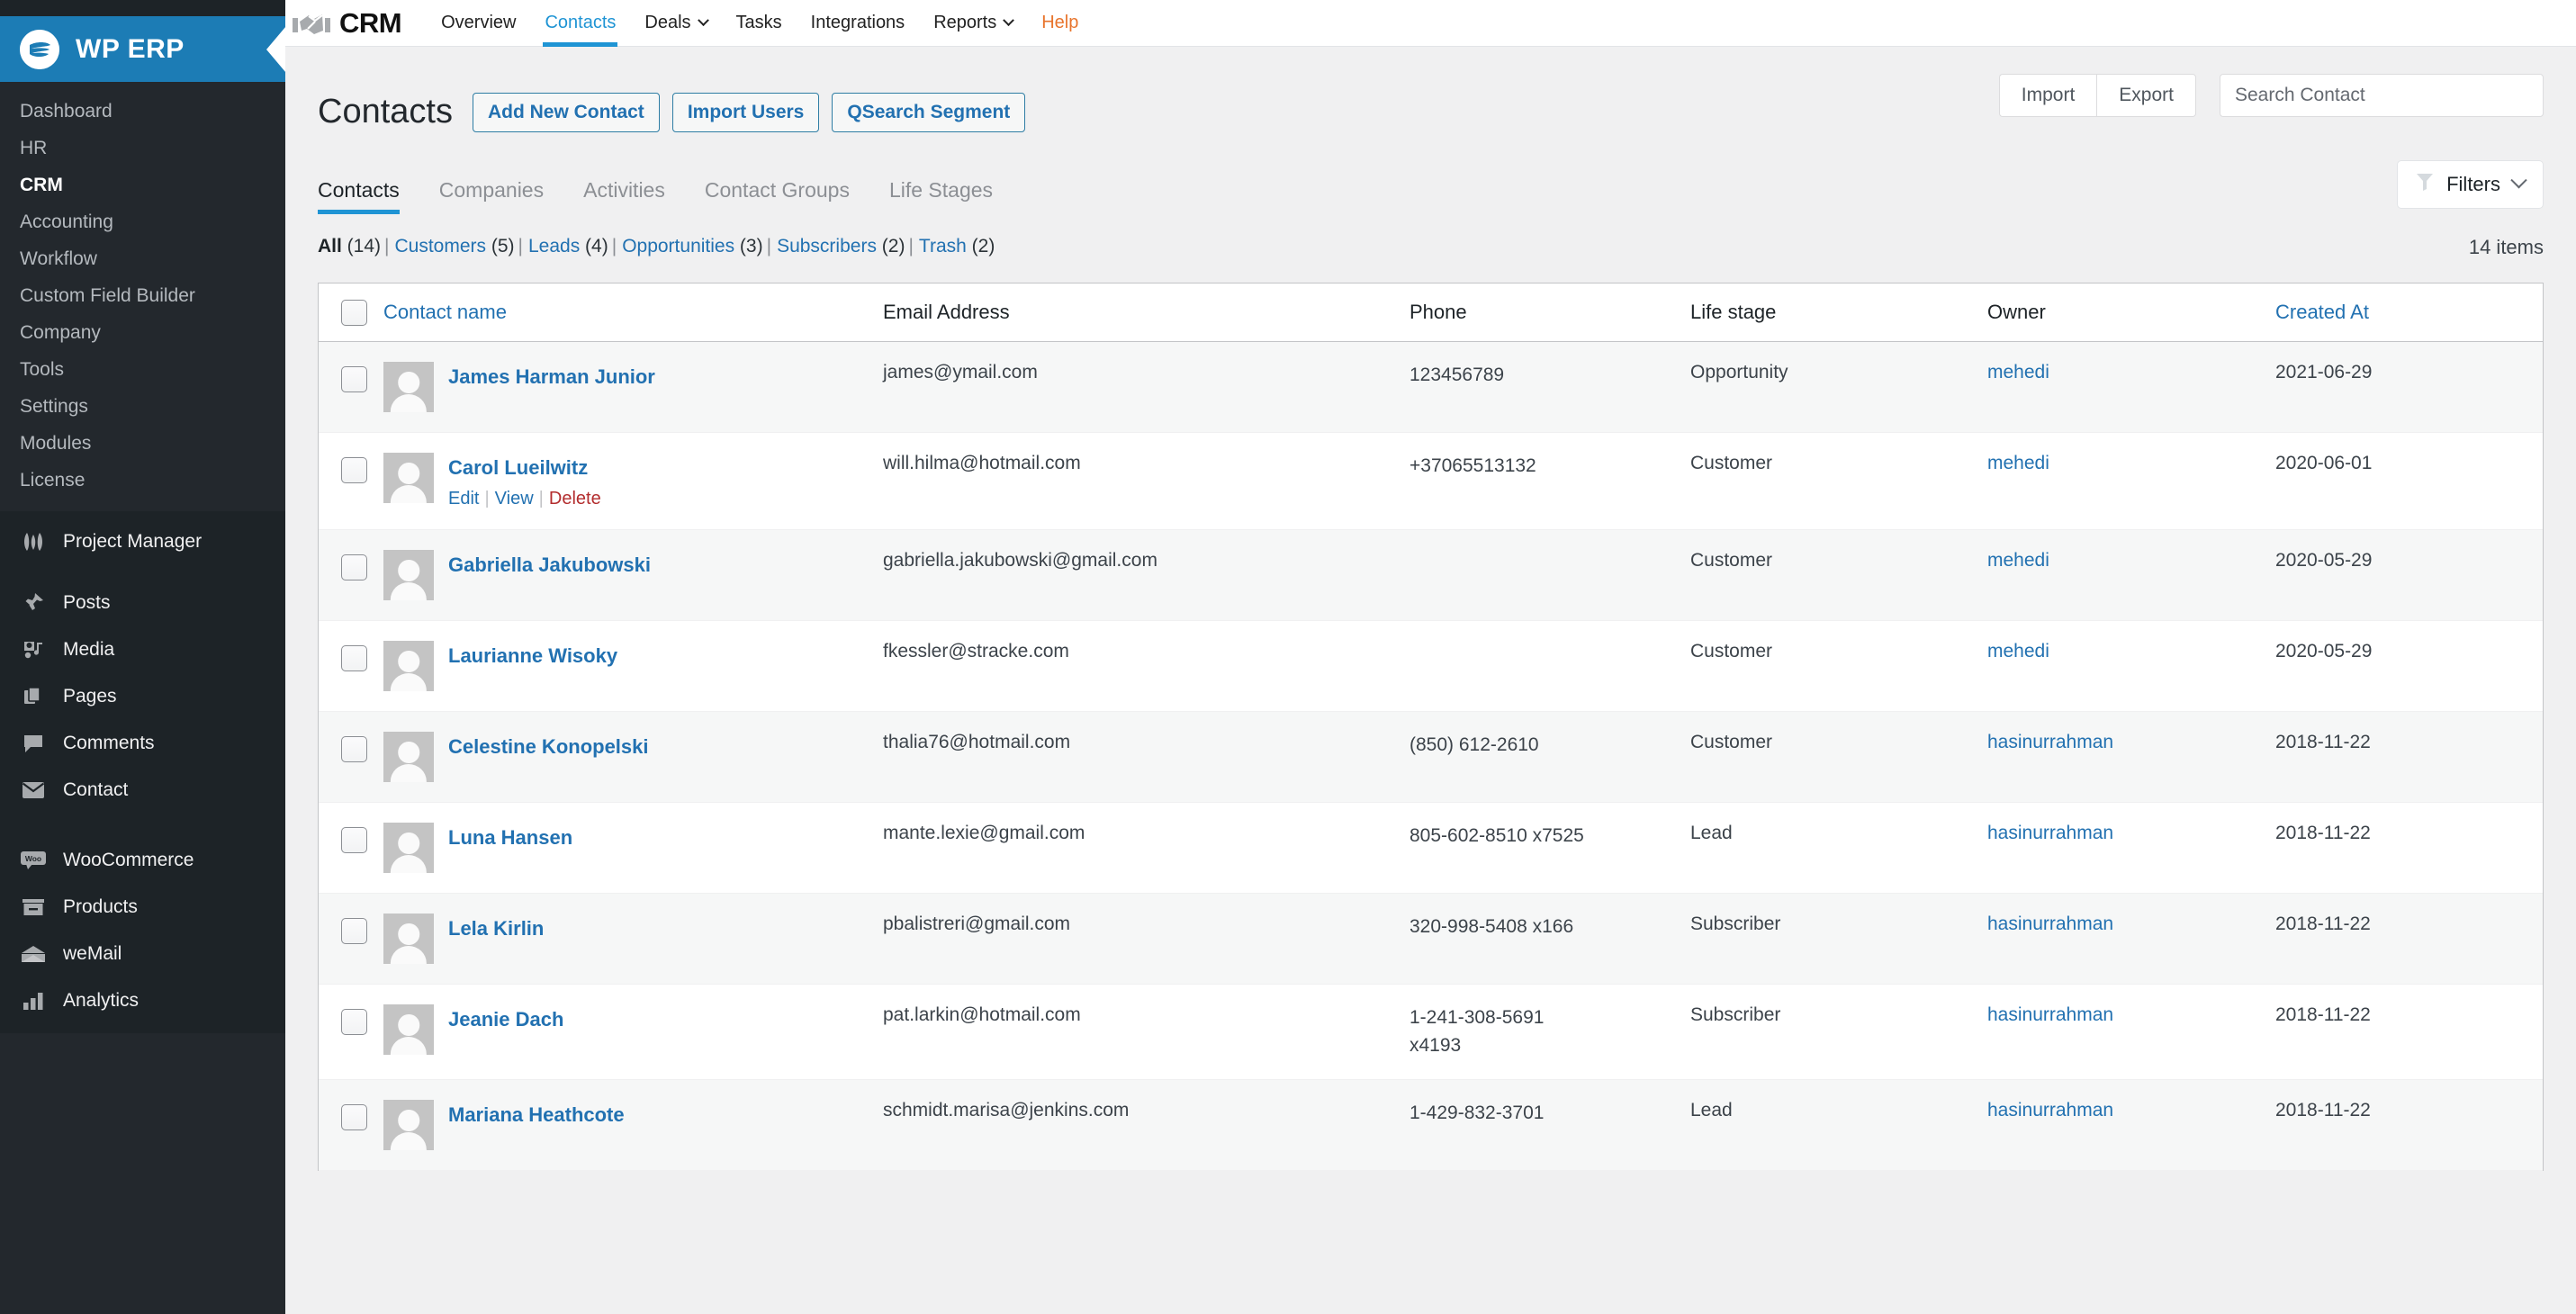  I want to click on row-actions: Edit | View | Delete, so click(524, 499).